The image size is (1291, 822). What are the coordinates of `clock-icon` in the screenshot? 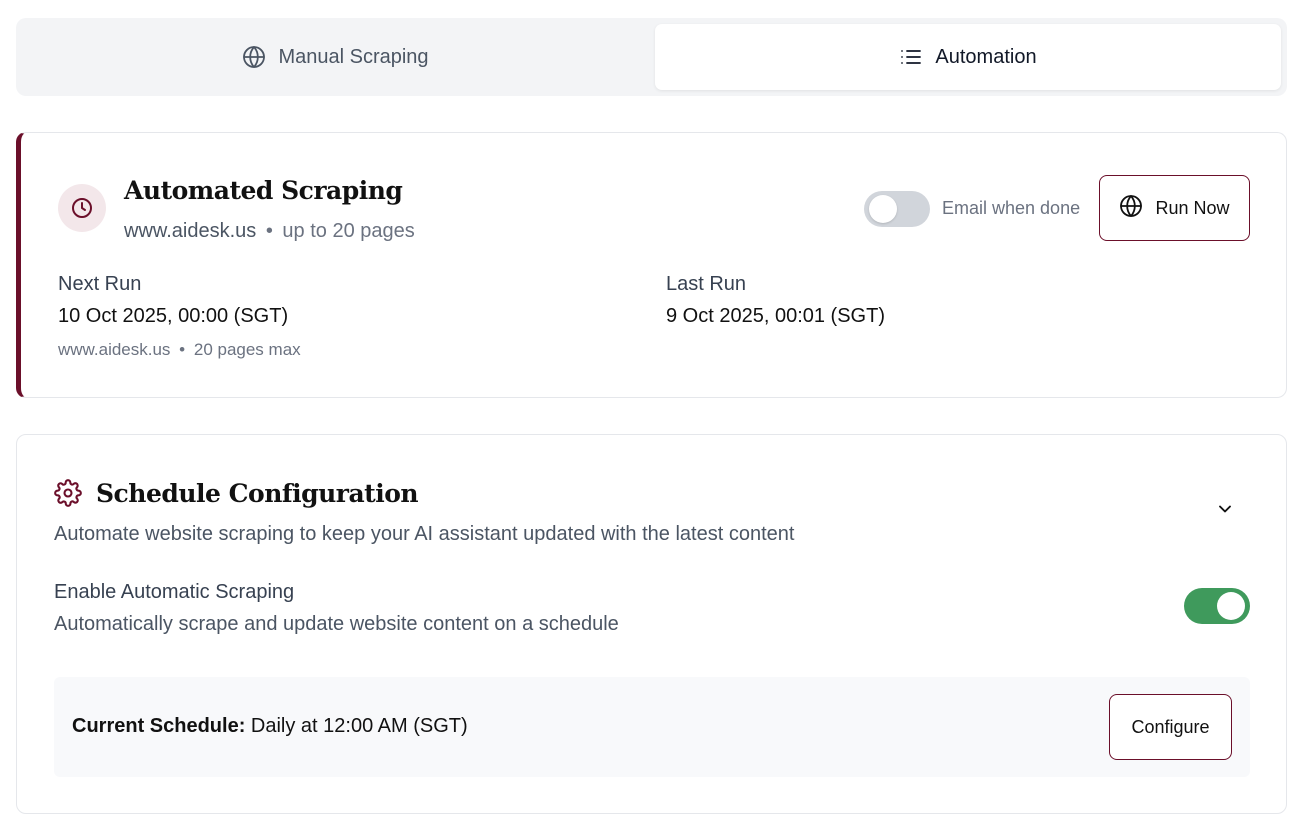 It's located at (82, 208).